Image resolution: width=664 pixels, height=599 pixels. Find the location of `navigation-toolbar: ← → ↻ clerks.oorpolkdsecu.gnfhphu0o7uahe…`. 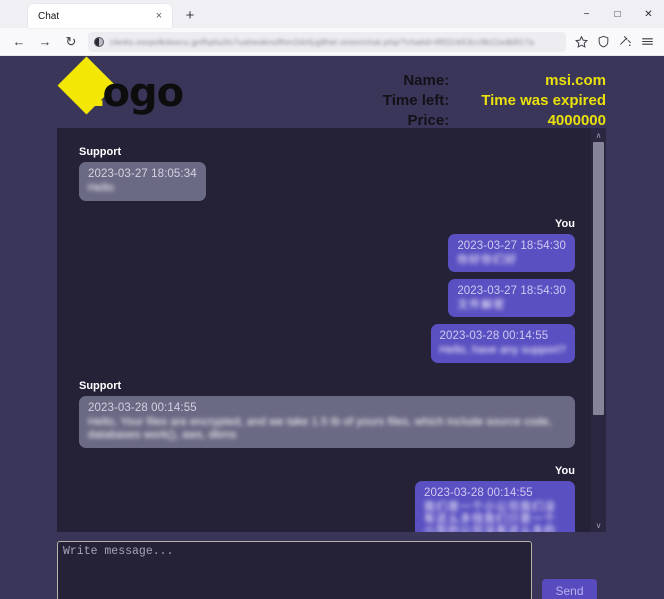

navigation-toolbar: ← → ↻ clerks.oorpolkdsecu.gnfhphu0o7uahe… is located at coordinates (332, 42).